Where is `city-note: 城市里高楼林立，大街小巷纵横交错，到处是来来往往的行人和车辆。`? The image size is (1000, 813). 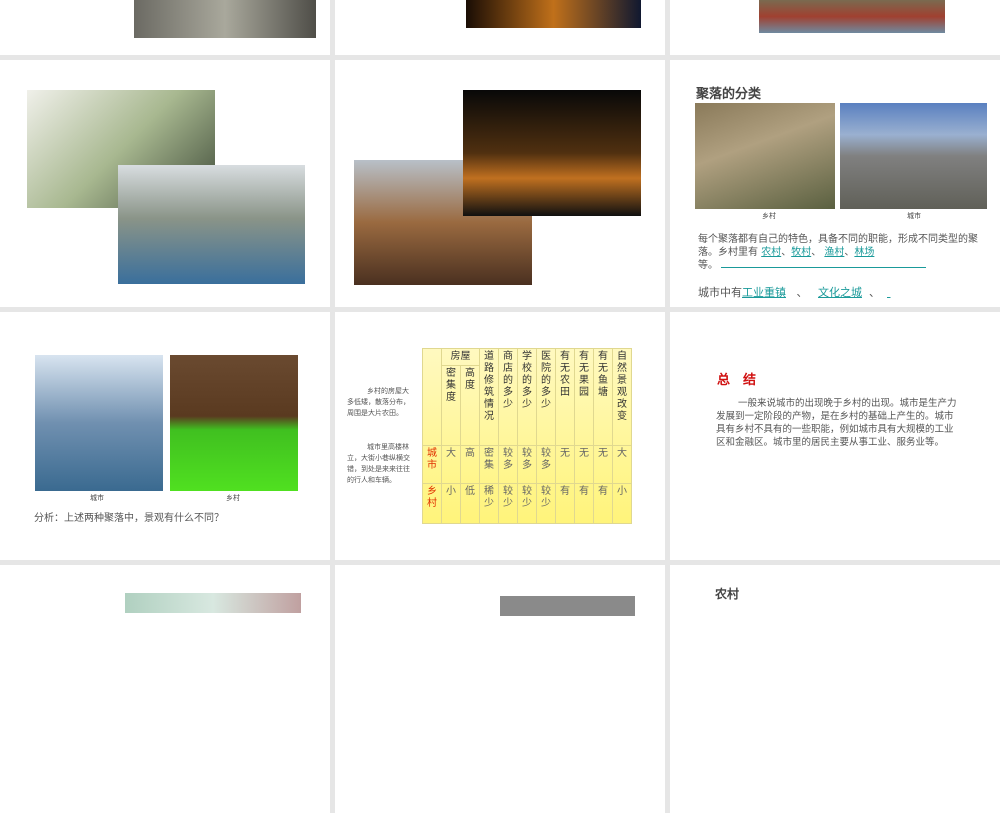
city-note: 城市里高楼林立，大街小巷纵横交错，到处是来来往往的行人和车辆。 is located at coordinates (378, 463).